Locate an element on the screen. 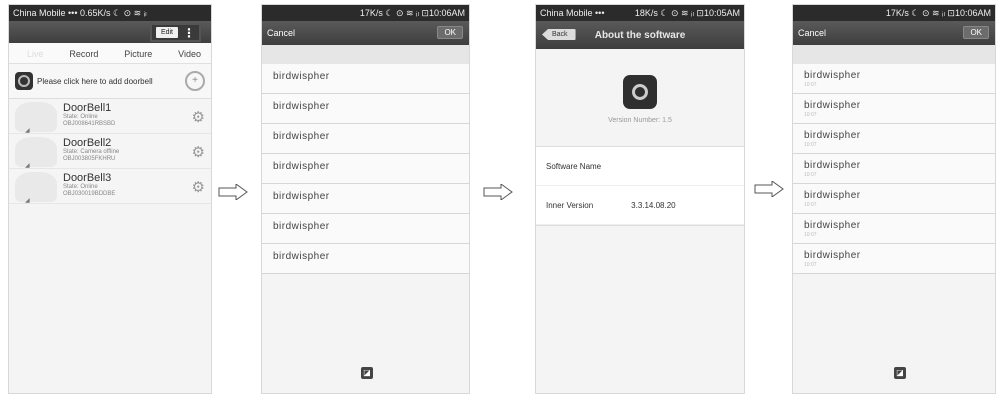 This screenshot has width=997, height=396. status-bar: China Mobile ••• 0.65K/s ☾ ⊙ ≋ ᵢₗ is located at coordinates (110, 13).